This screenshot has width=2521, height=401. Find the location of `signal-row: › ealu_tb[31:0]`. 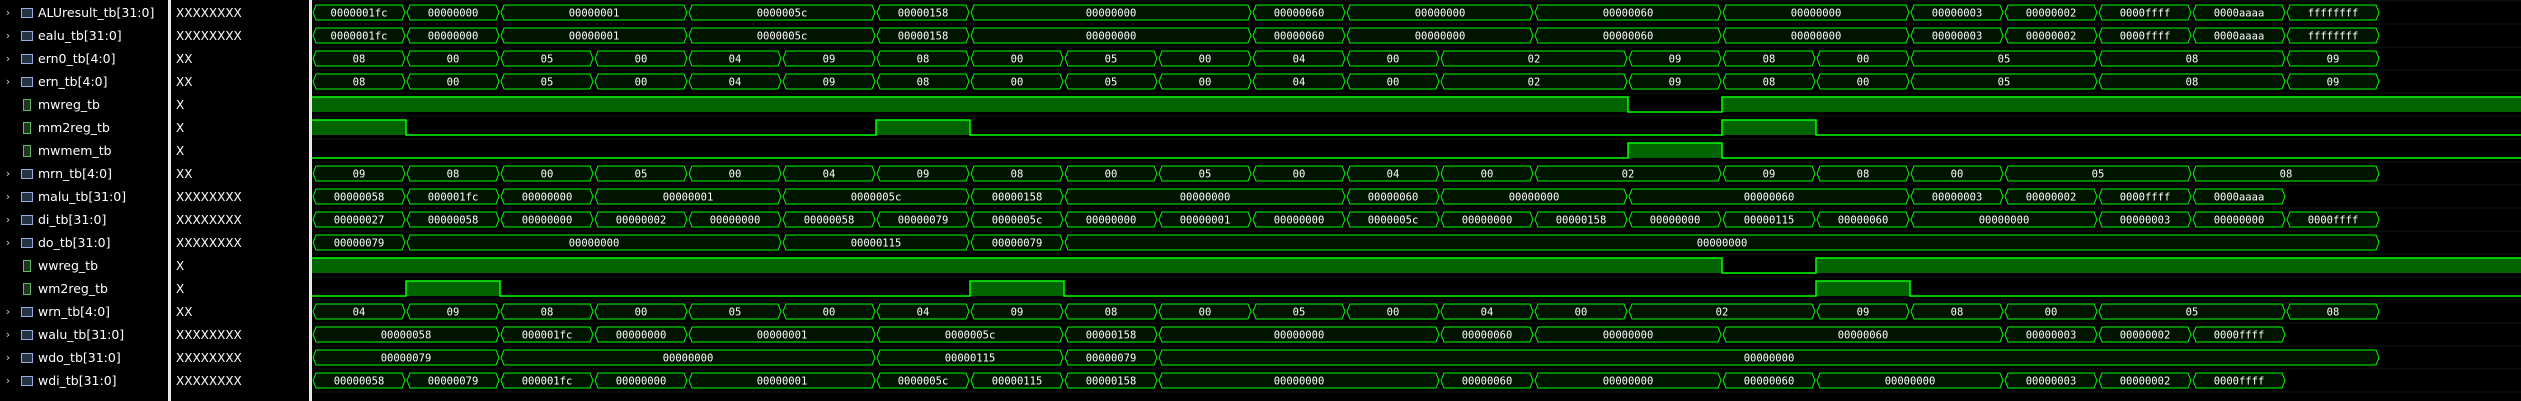

signal-row: › ealu_tb[31:0] is located at coordinates (84, 35).